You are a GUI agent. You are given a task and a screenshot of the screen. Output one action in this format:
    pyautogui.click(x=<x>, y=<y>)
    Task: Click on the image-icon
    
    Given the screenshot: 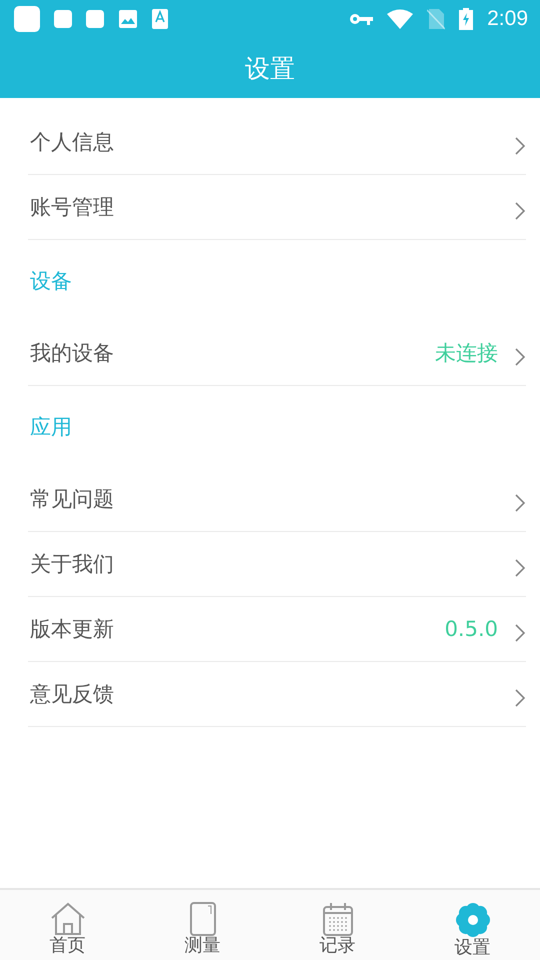 What is the action you would take?
    pyautogui.click(x=128, y=19)
    